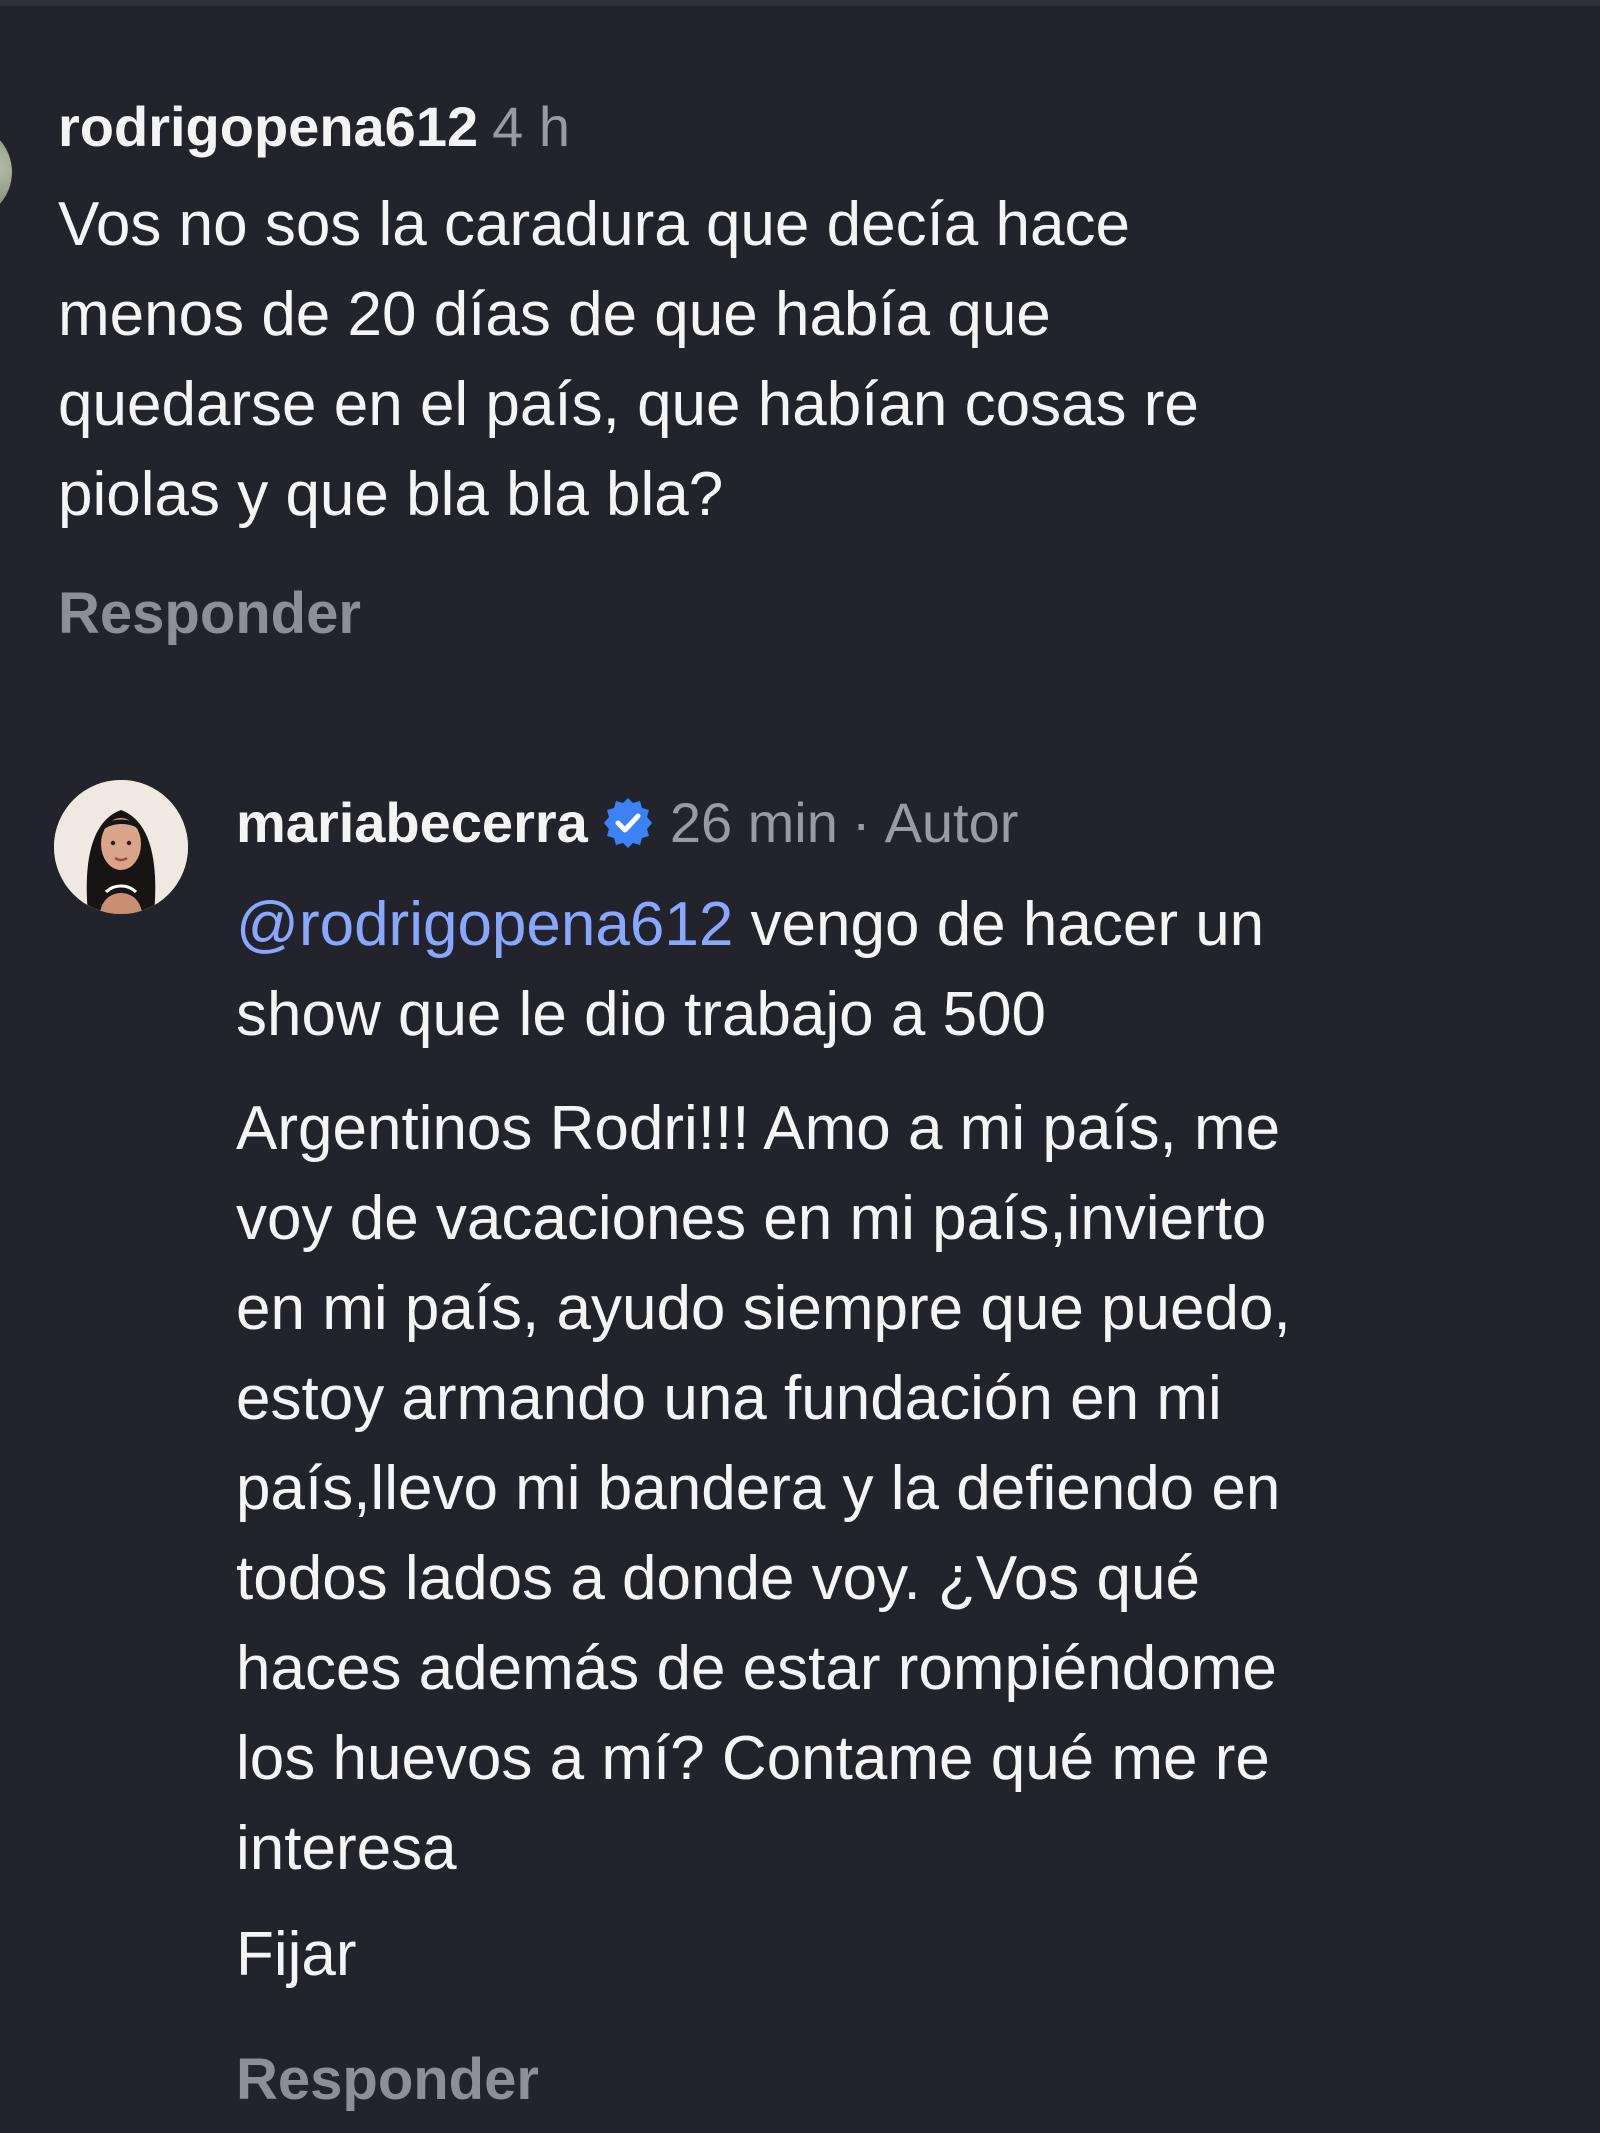 The height and width of the screenshot is (2133, 1600). I want to click on comment-time: 4 h, so click(531, 126).